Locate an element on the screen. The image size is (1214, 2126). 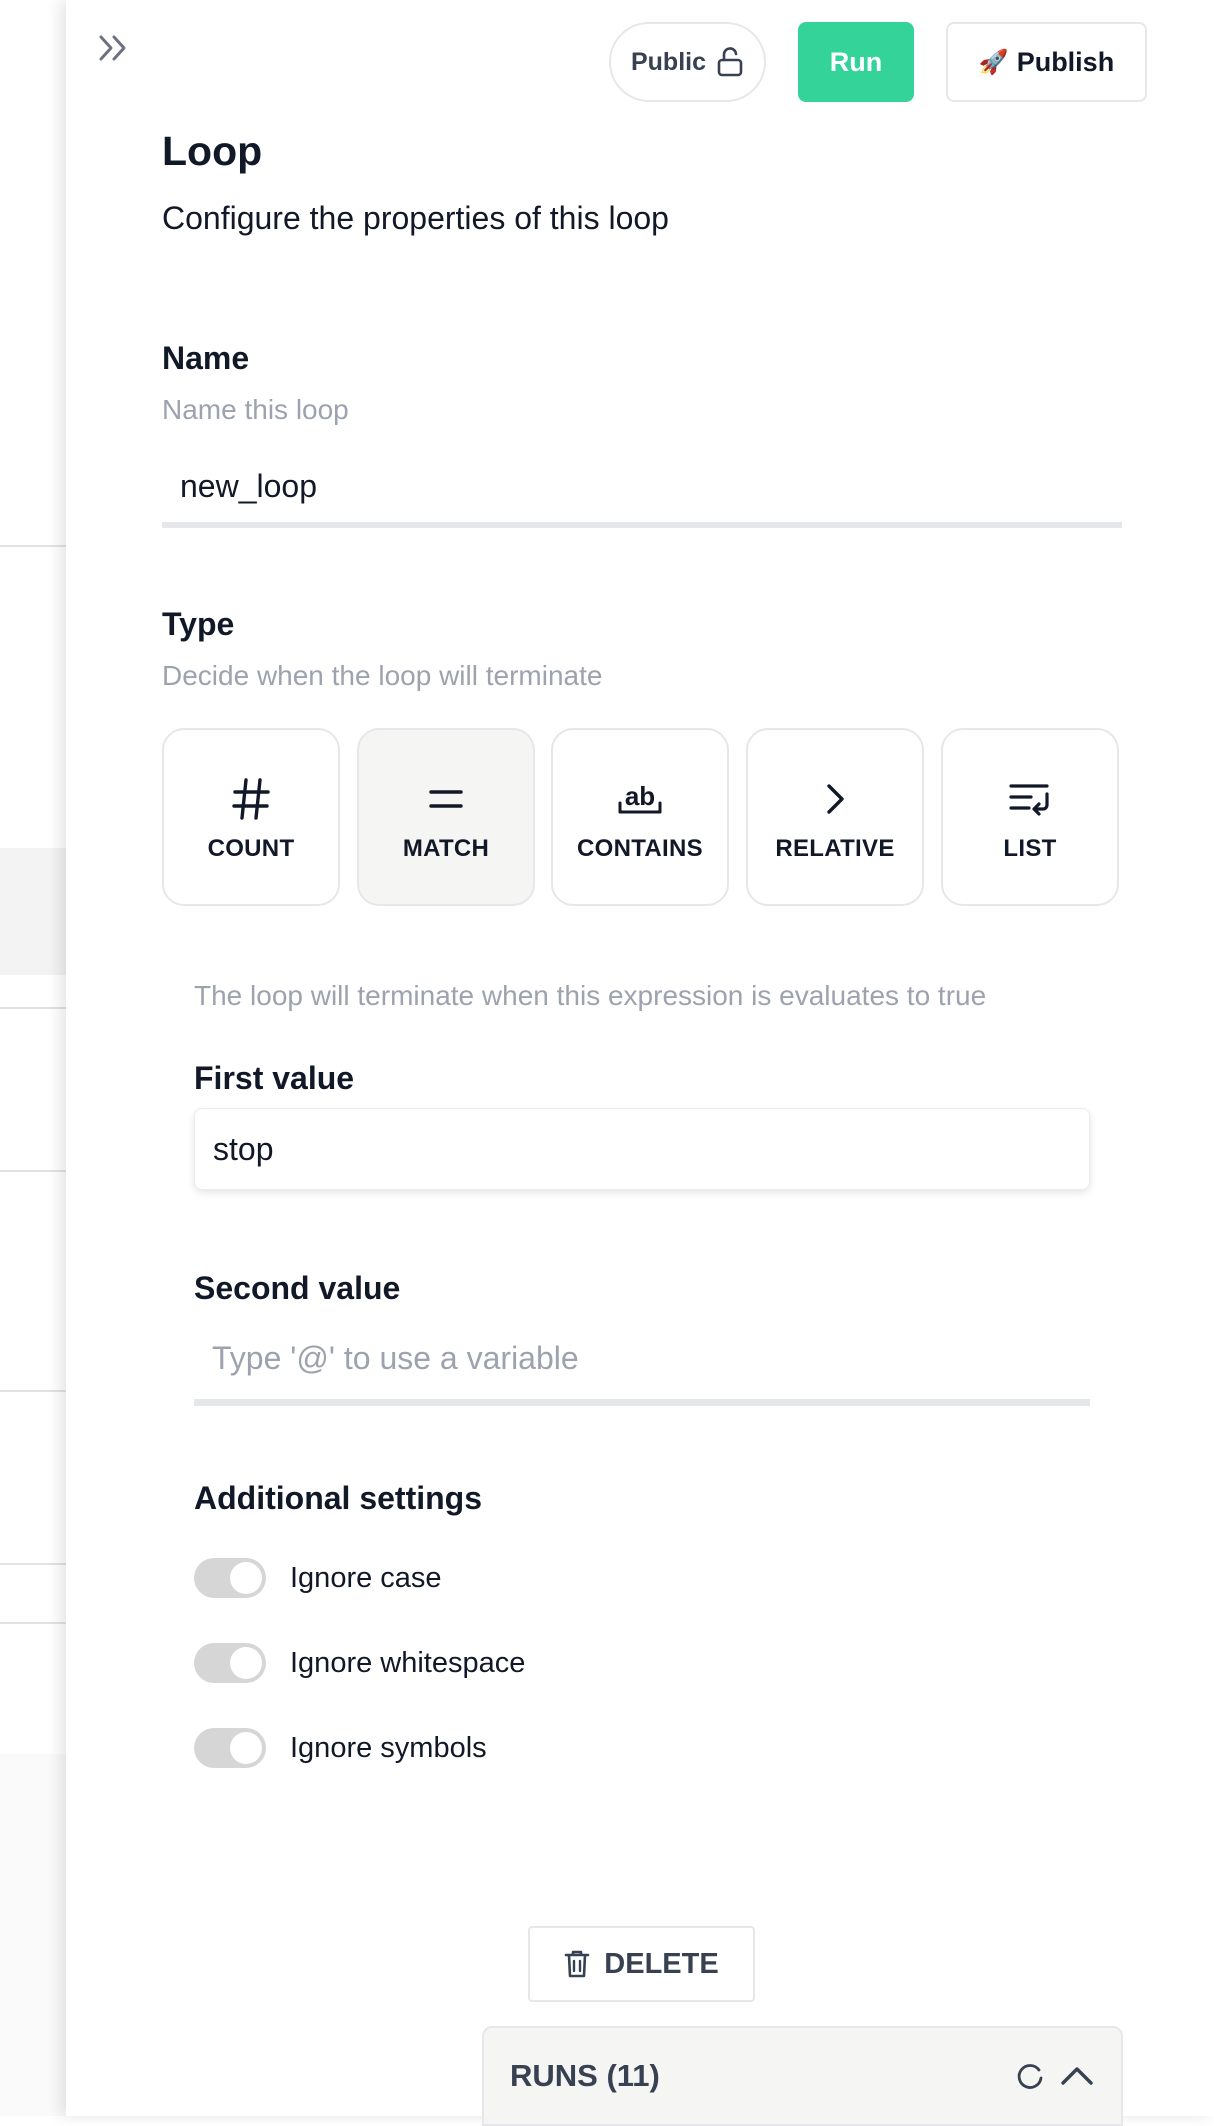
loop-name-input: new_loop is located at coordinates (642, 489).